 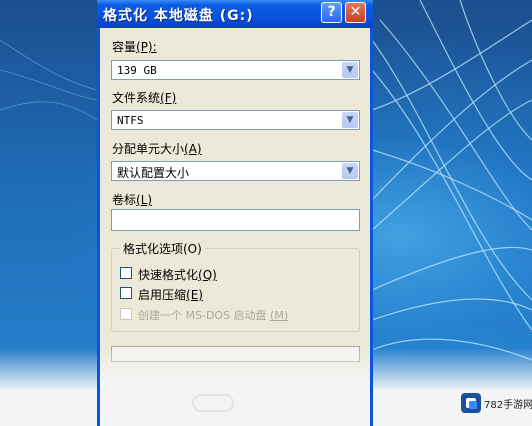 What do you see at coordinates (235, 120) in the screenshot?
I see `filesystem-select: NTFS ▼` at bounding box center [235, 120].